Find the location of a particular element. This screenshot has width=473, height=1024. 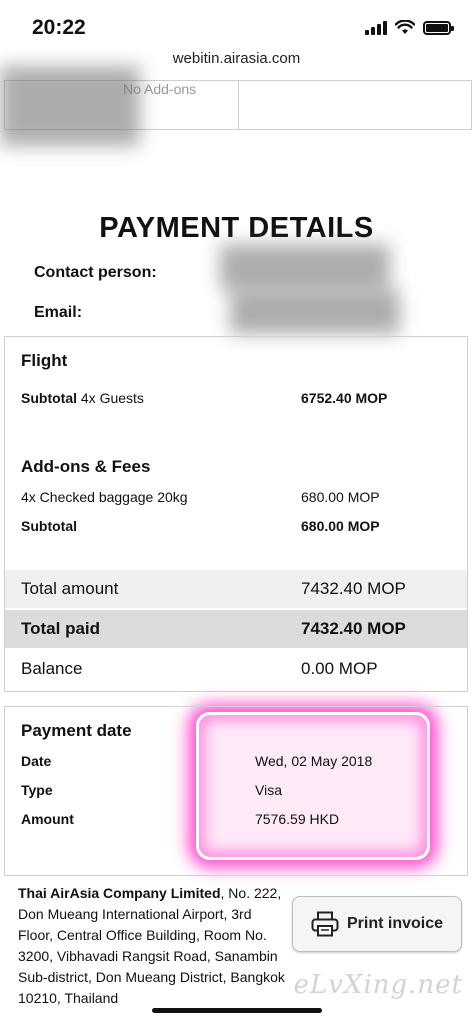

signal-icon is located at coordinates (376, 27).